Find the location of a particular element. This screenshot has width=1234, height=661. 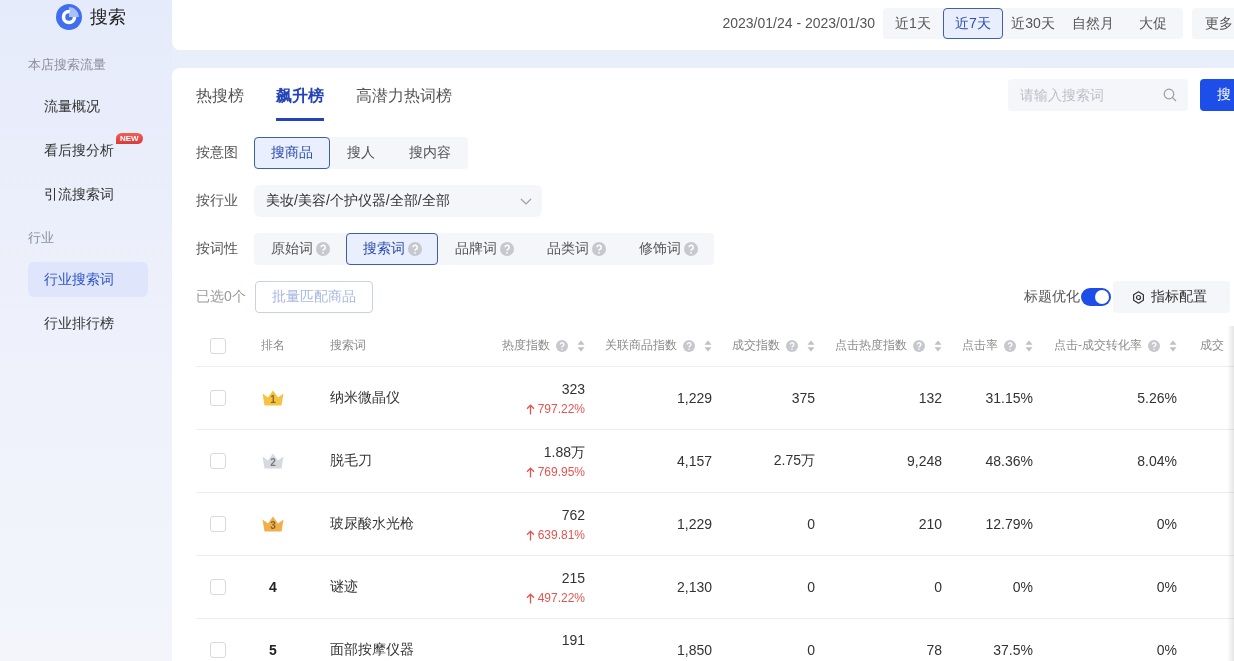

table-cell: 78 is located at coordinates (934, 650).